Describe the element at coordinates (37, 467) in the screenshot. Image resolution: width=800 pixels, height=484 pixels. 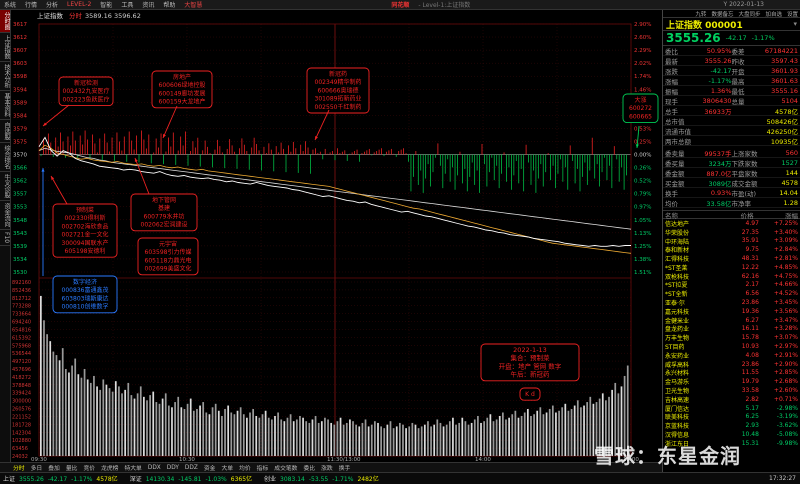
I see `indicator-tab: 多日` at that location.